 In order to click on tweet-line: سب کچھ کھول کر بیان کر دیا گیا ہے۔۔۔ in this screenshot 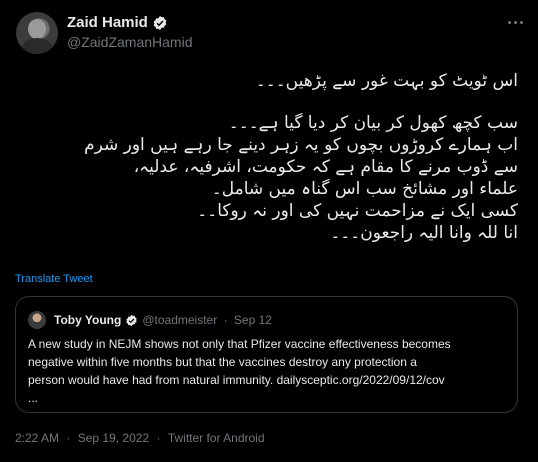, I will do `click(373, 123)`.